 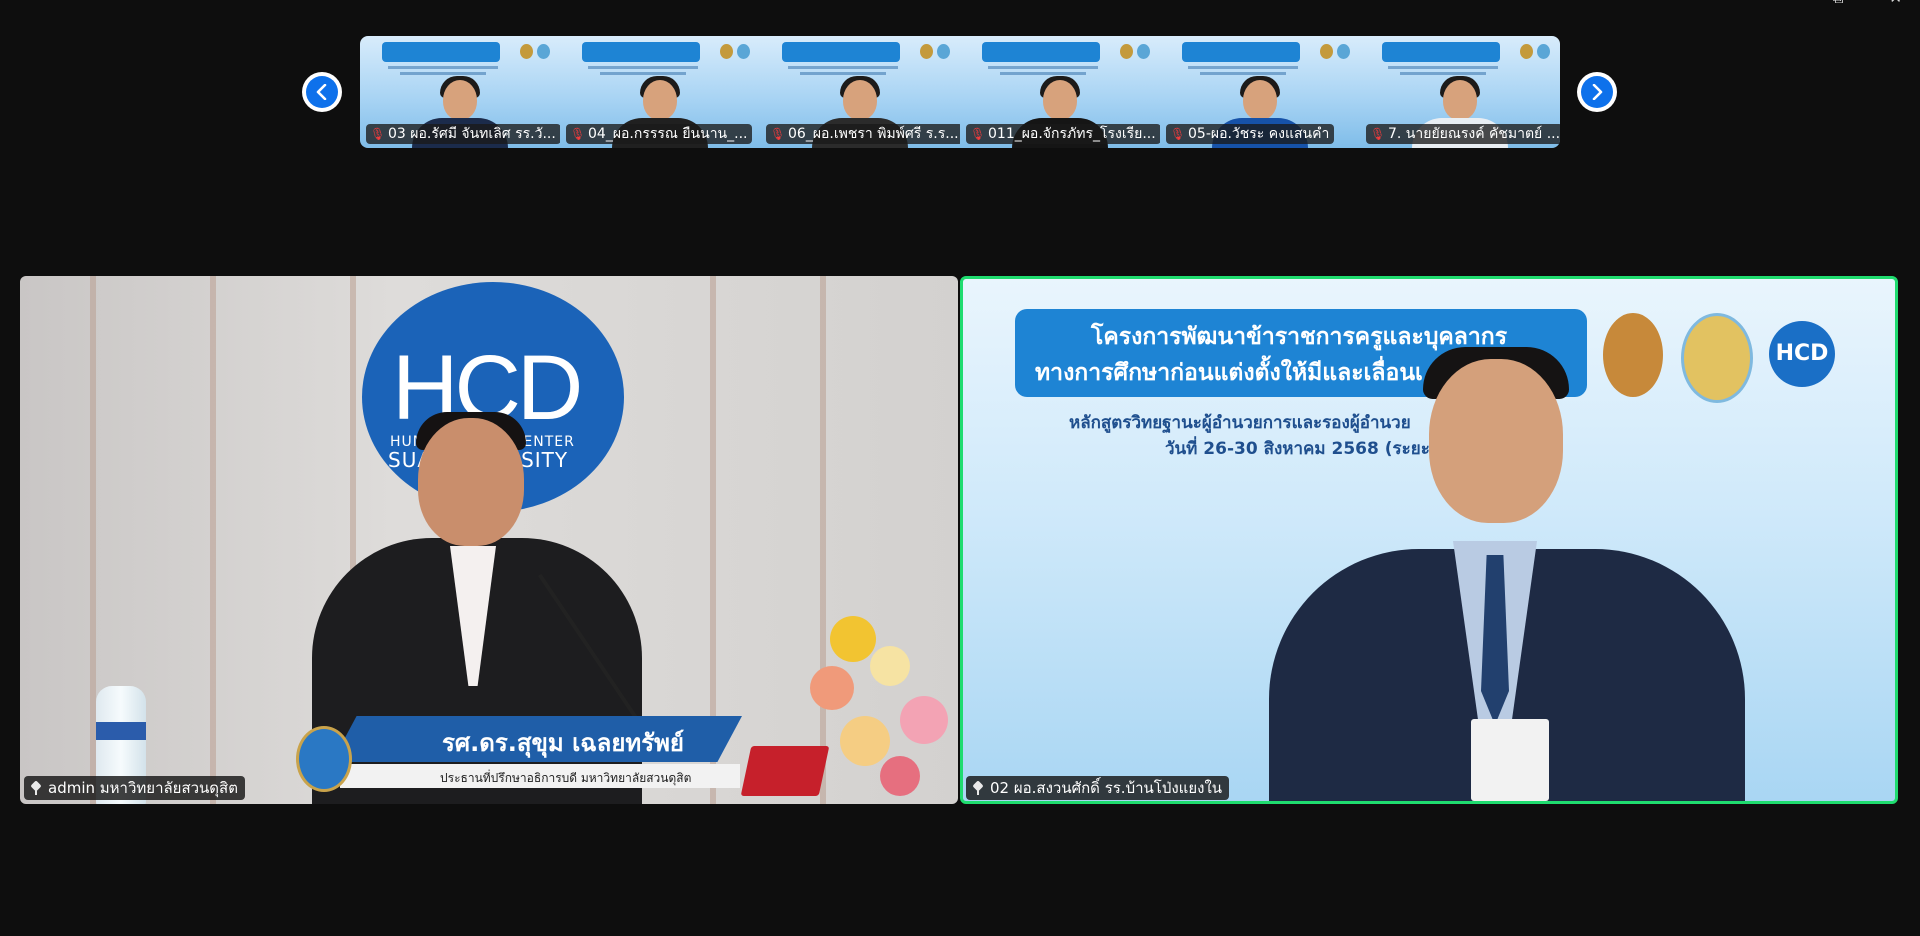 What do you see at coordinates (1510, 760) in the screenshot?
I see `id-badge` at bounding box center [1510, 760].